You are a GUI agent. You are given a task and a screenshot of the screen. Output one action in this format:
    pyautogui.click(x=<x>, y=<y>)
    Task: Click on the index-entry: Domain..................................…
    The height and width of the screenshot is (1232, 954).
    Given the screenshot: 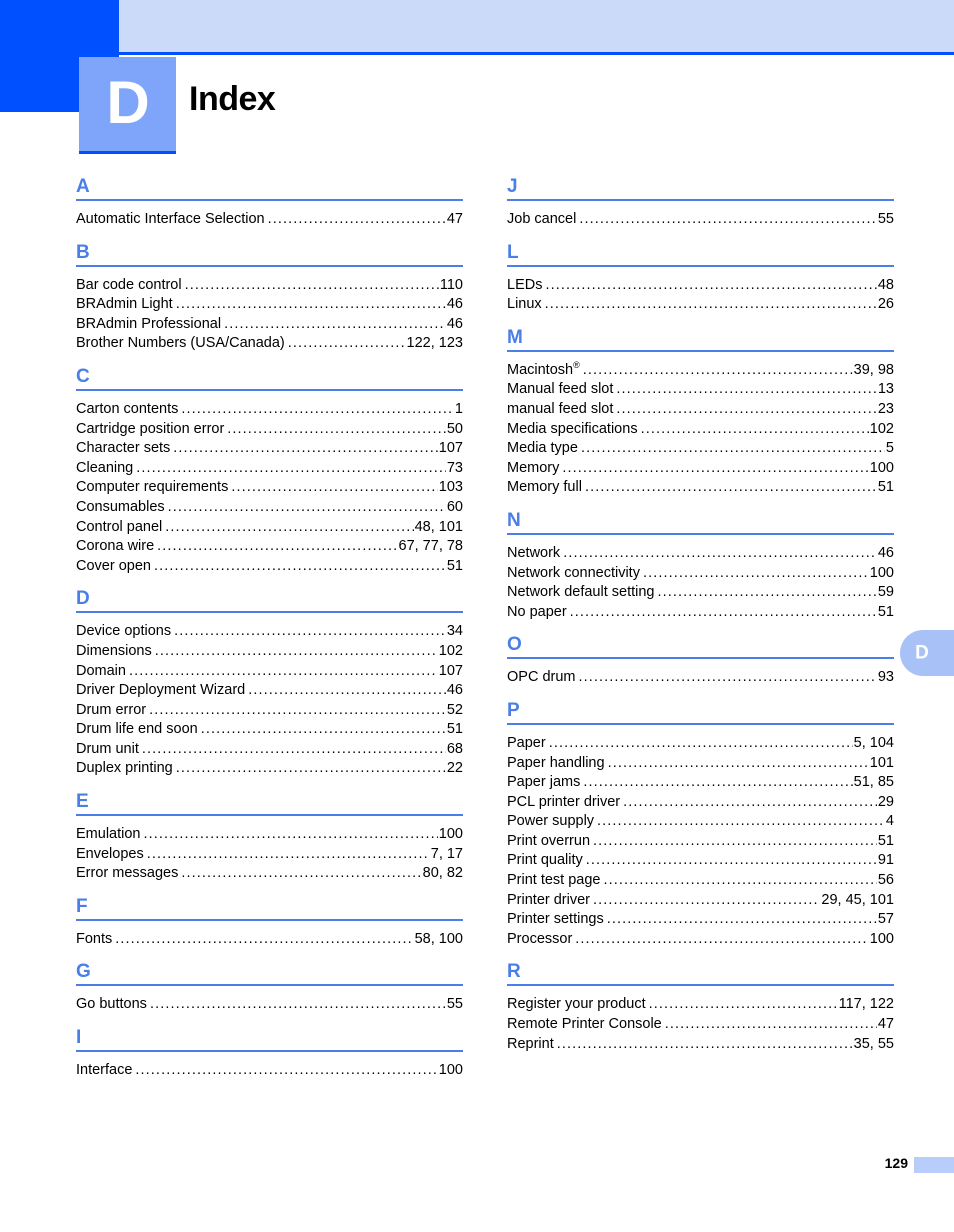 What is the action you would take?
    pyautogui.click(x=269, y=672)
    